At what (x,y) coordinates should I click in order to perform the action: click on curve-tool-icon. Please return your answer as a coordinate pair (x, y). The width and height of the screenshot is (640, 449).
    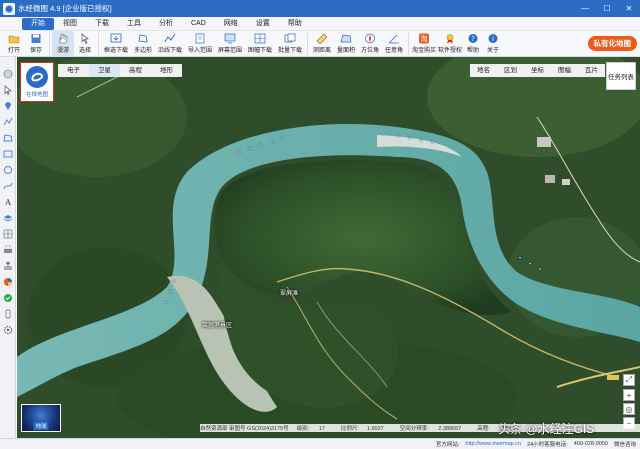
    Looking at the image, I should click on (8, 186).